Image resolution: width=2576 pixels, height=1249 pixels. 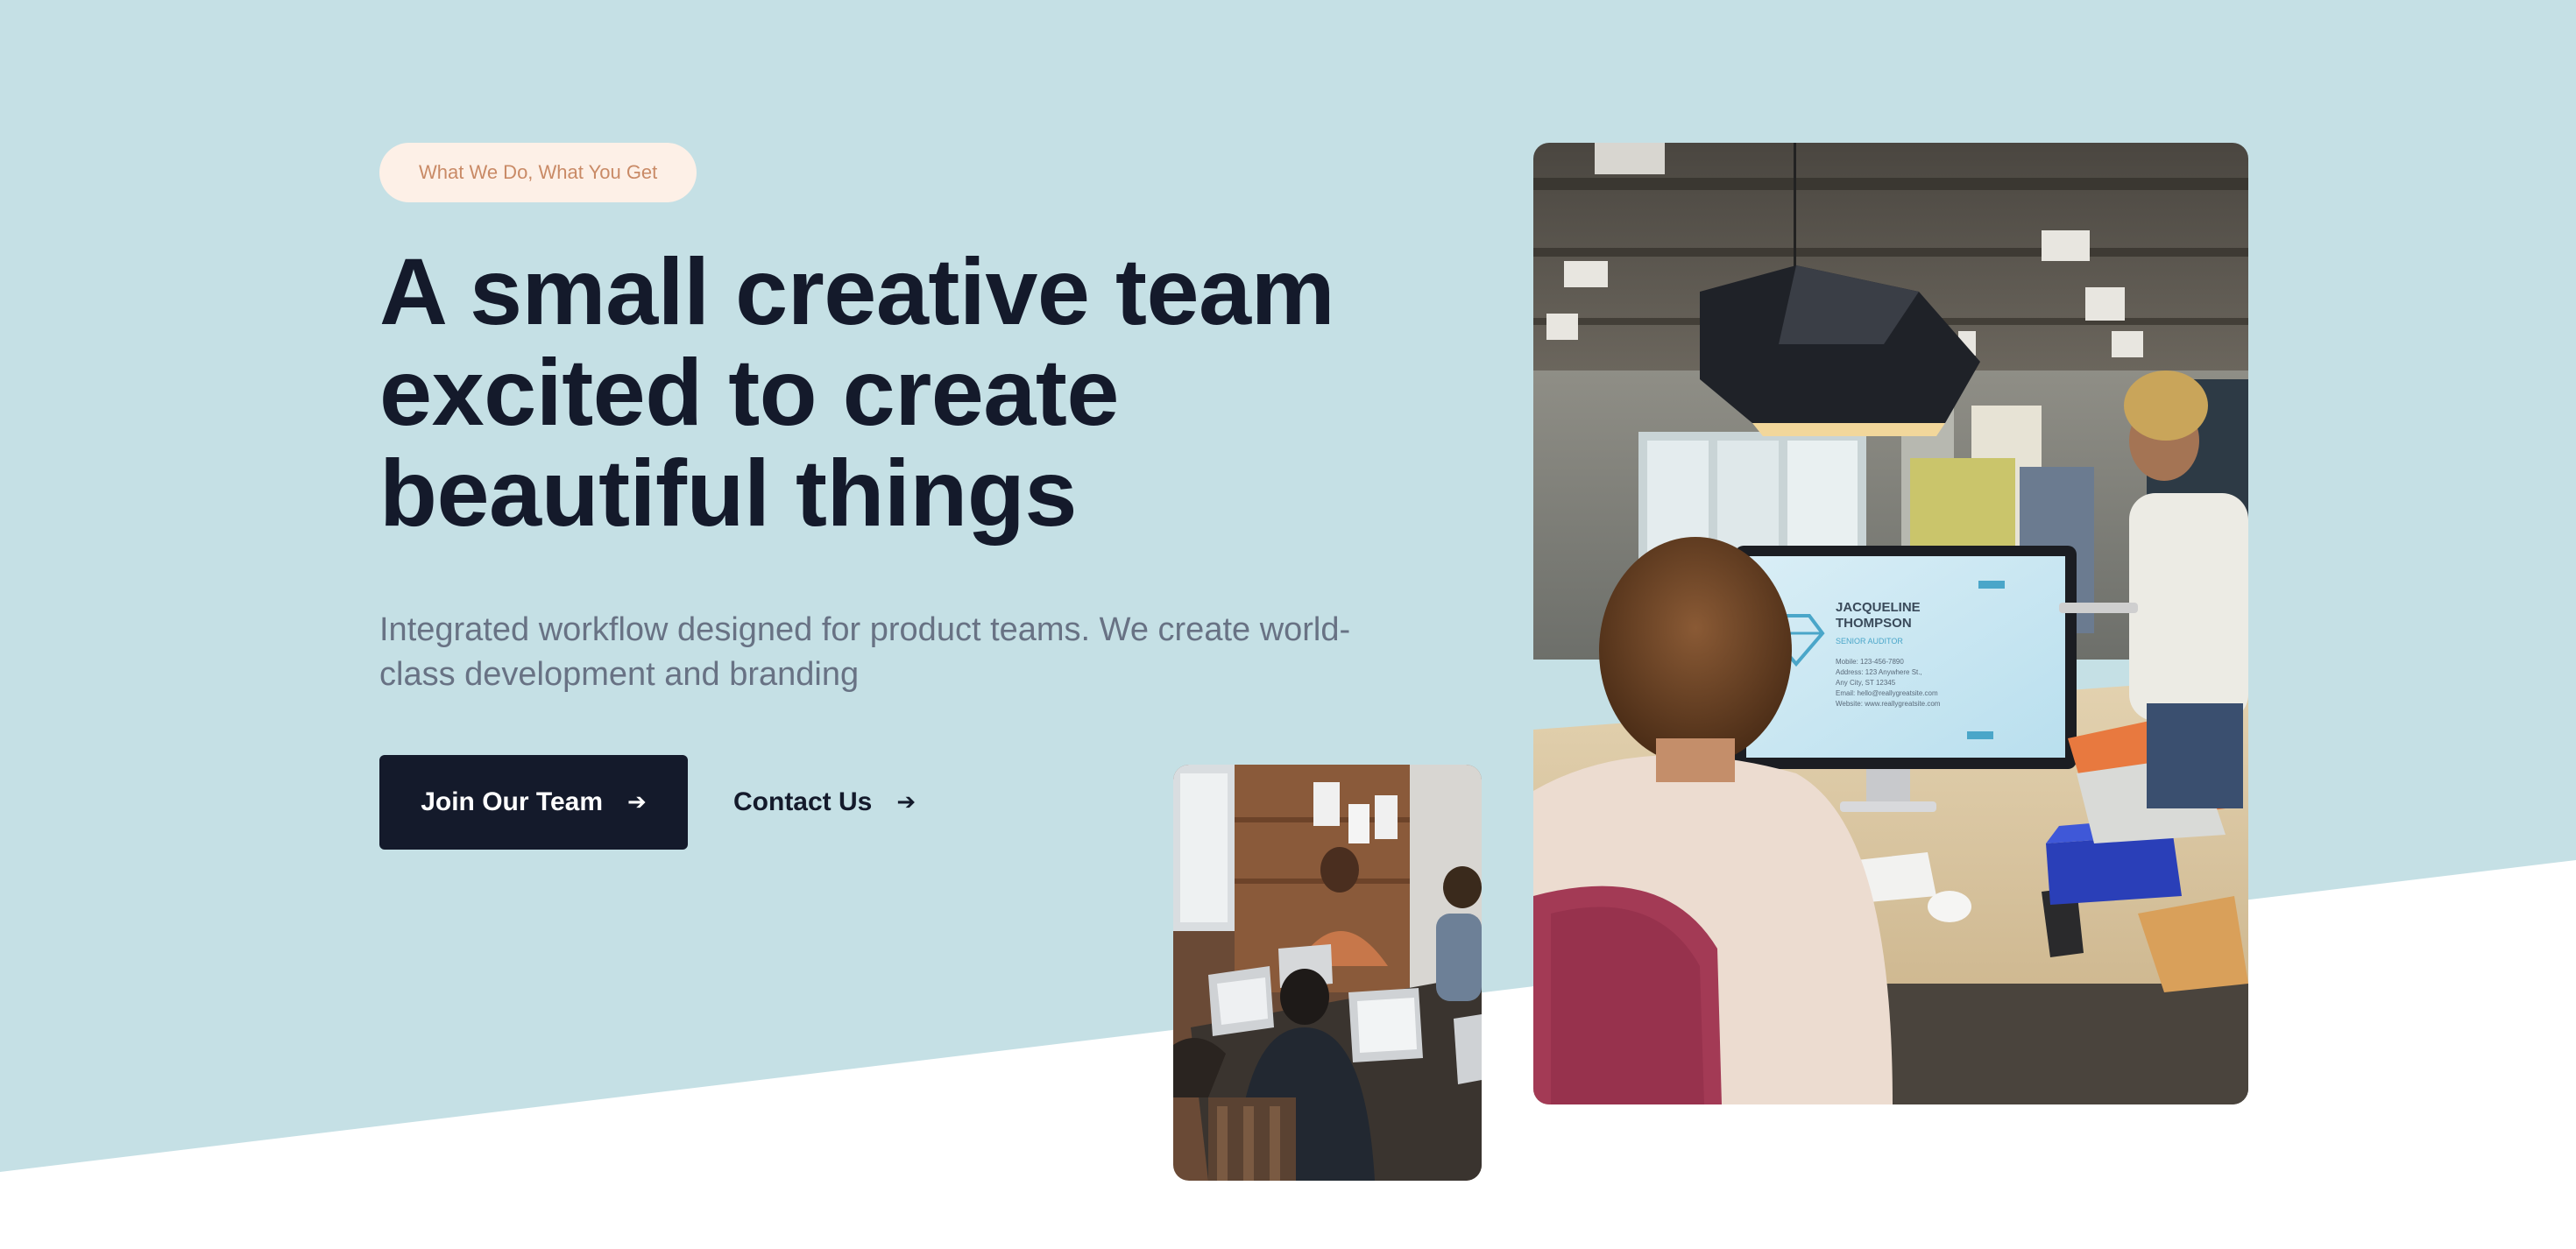 What do you see at coordinates (1327, 973) in the screenshot?
I see `team-meeting-photo` at bounding box center [1327, 973].